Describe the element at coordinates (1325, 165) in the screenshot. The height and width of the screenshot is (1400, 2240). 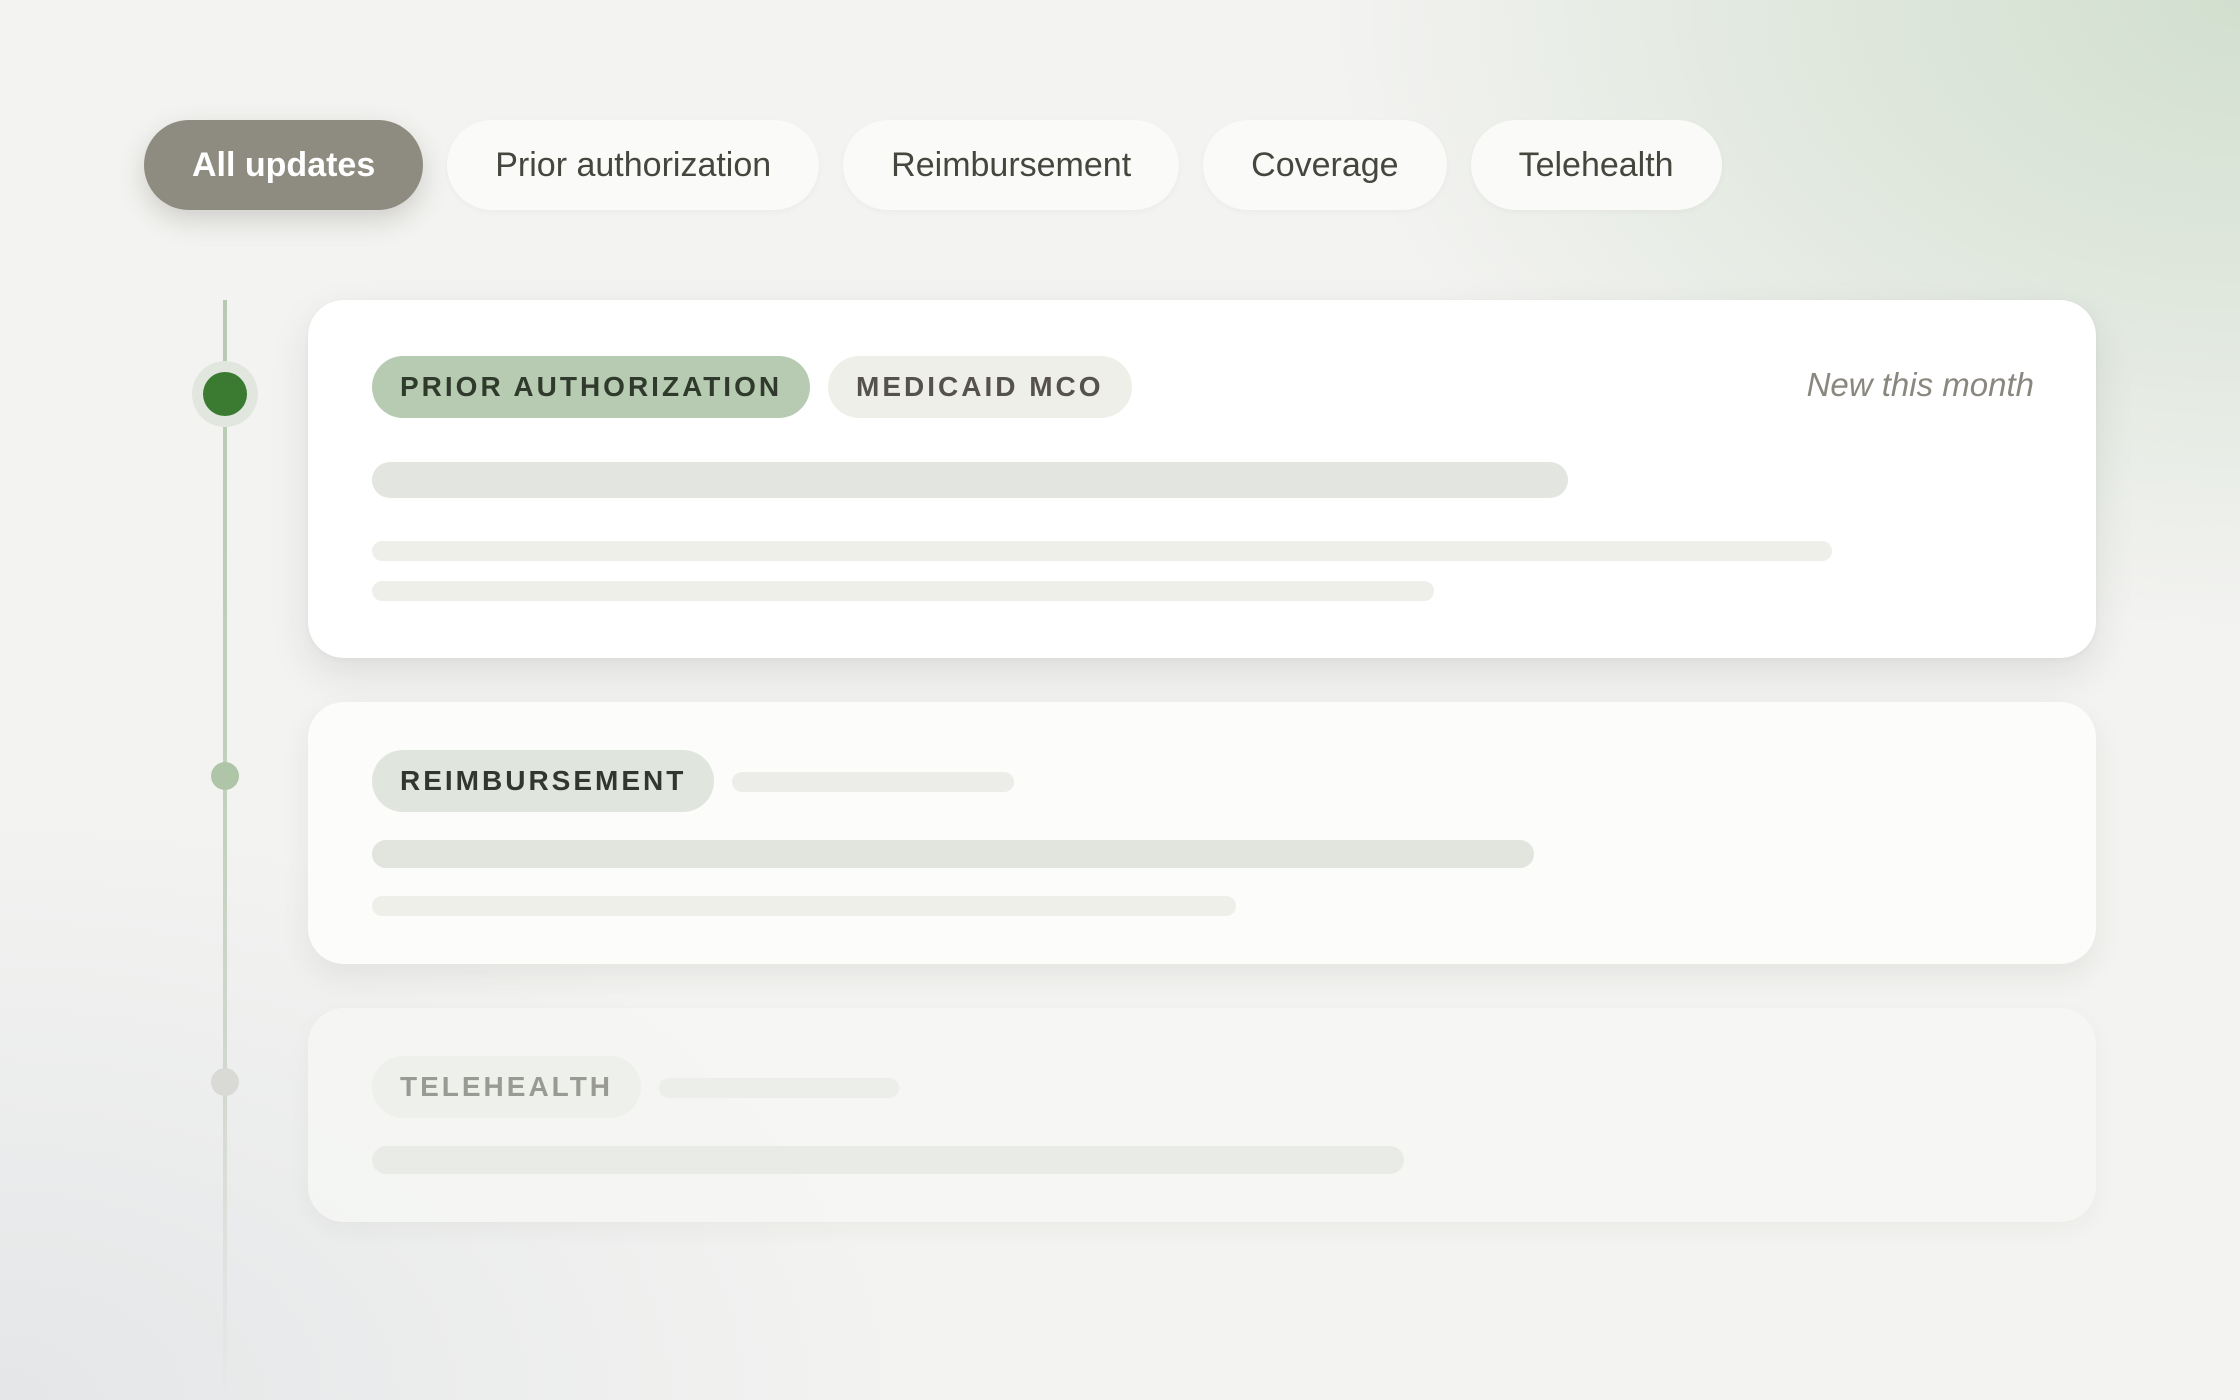
I see `filter-chip-coverage: Coverage` at that location.